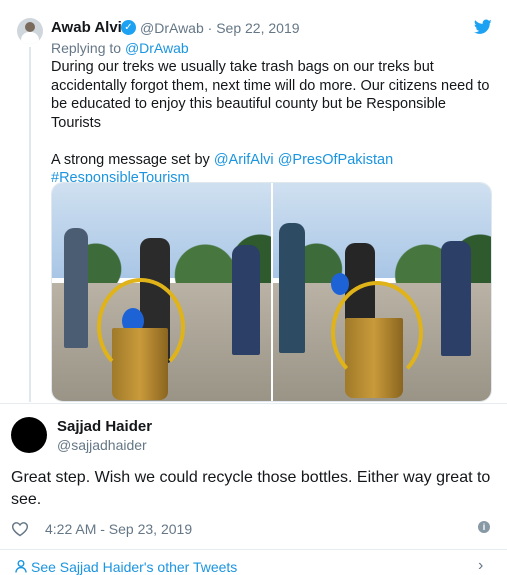 The image size is (507, 575). Describe the element at coordinates (484, 527) in the screenshot. I see `info-icon: i` at that location.